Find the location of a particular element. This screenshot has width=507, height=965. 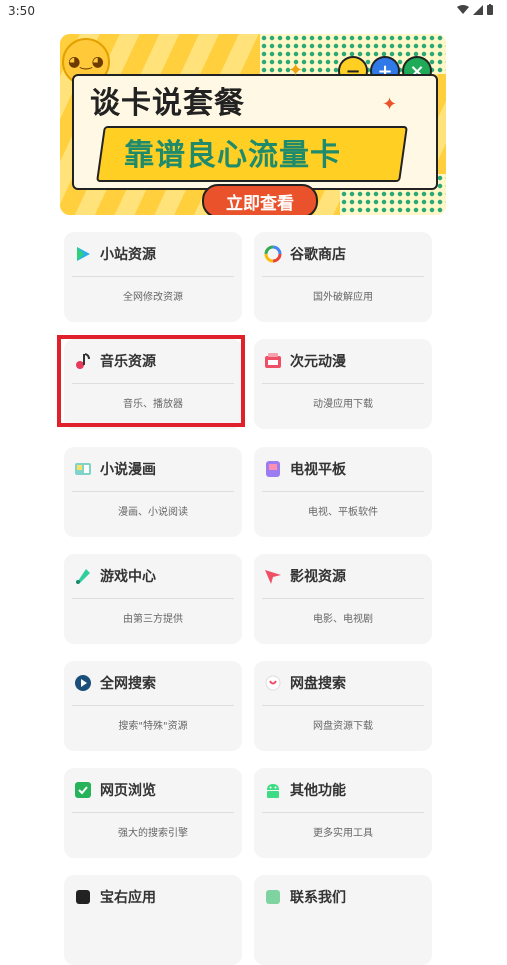

status-bar: 3:50 is located at coordinates (253, 12).